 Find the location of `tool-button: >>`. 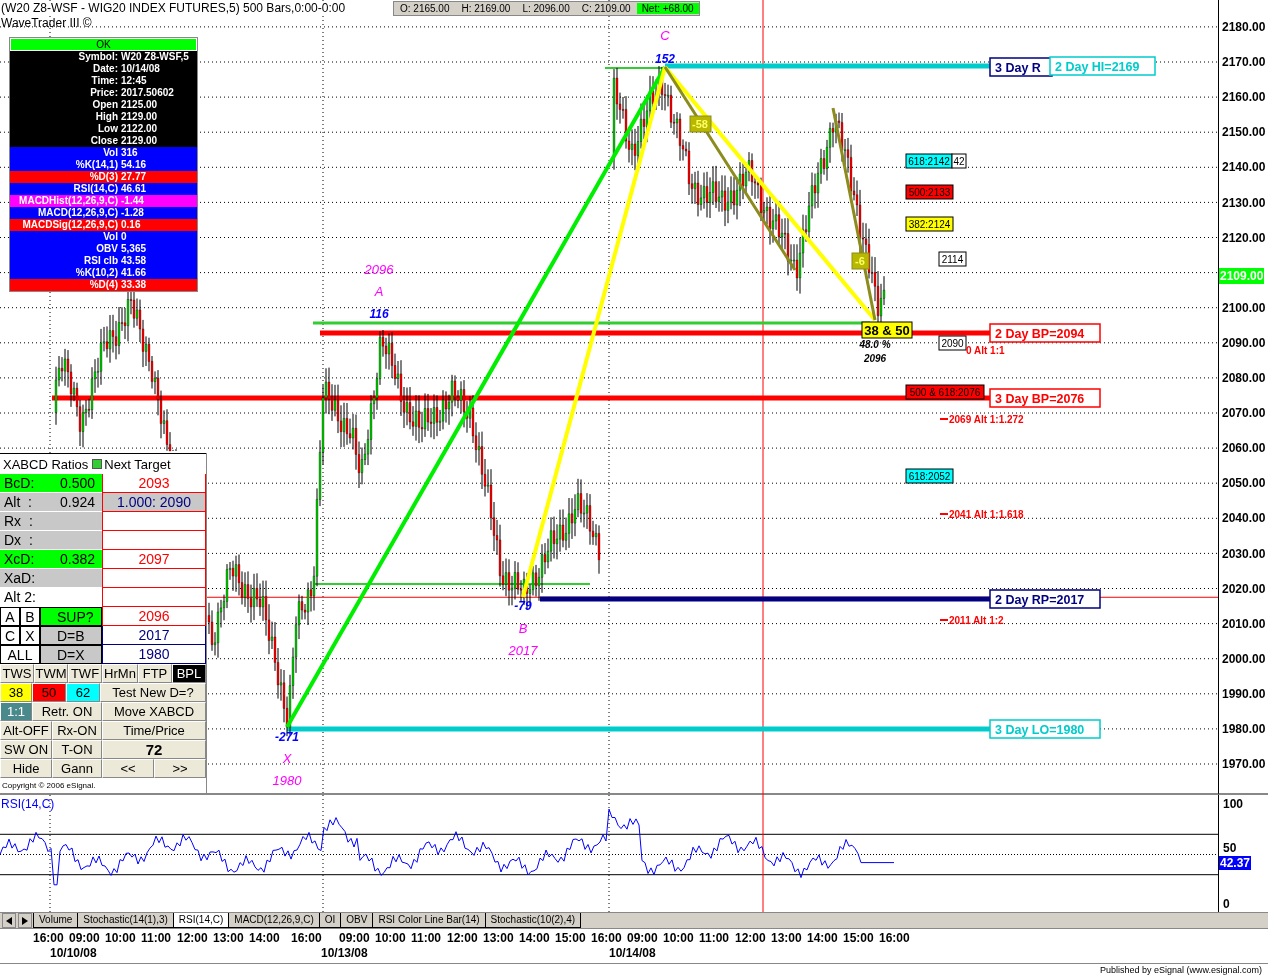

tool-button: >> is located at coordinates (180, 768).